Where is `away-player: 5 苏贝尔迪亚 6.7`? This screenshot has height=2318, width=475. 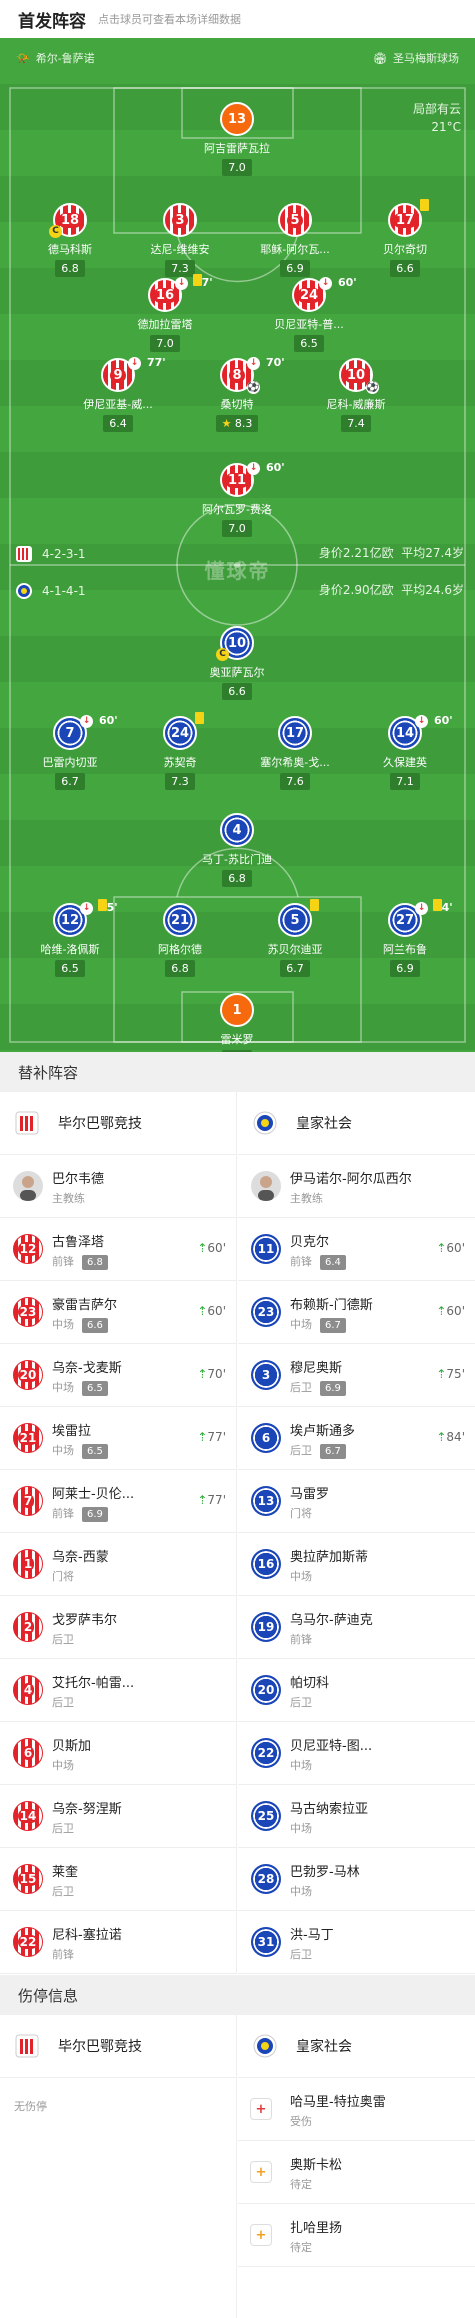
away-player: 5 苏贝尔迪亚 6.7 is located at coordinates (295, 938).